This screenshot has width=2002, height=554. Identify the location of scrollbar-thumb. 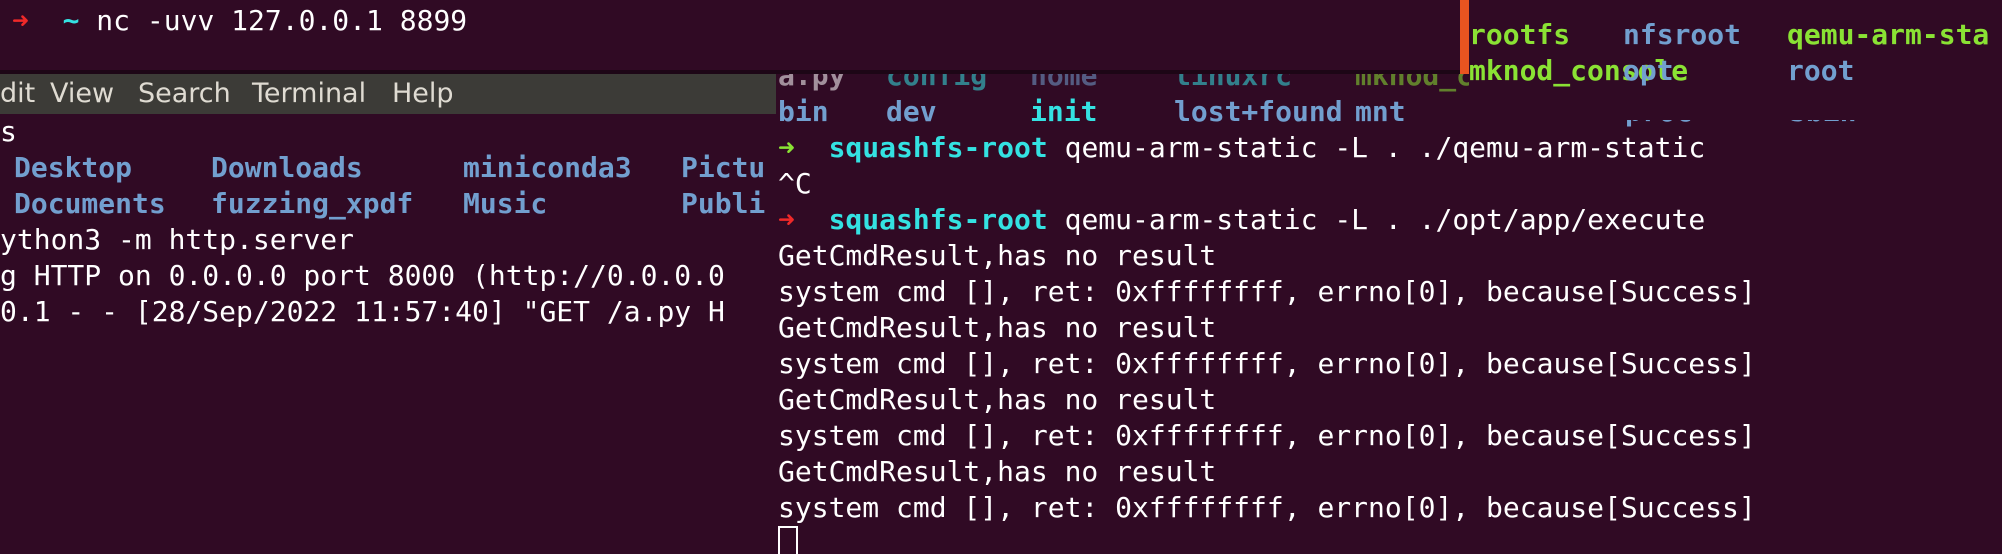
(1464, 37).